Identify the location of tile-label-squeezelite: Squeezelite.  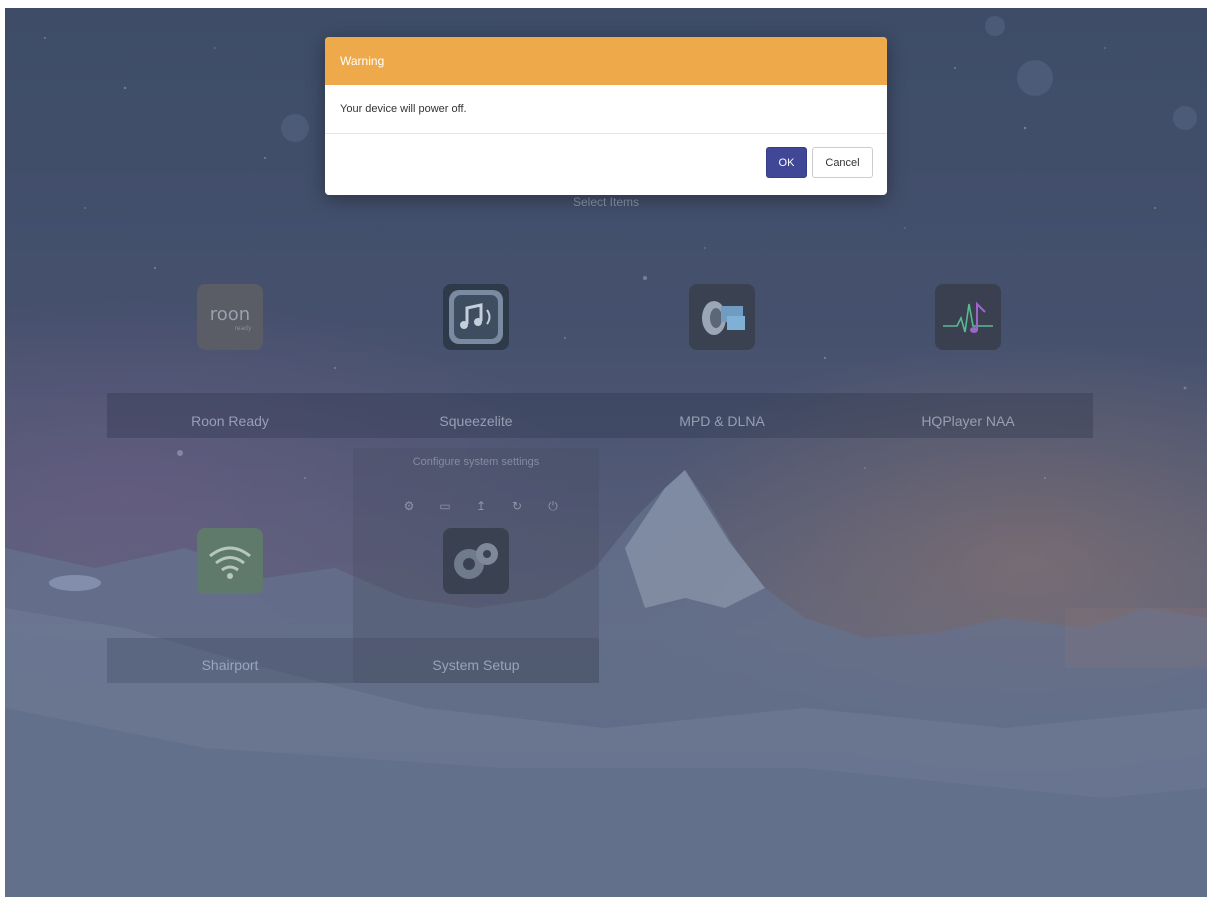
(476, 421).